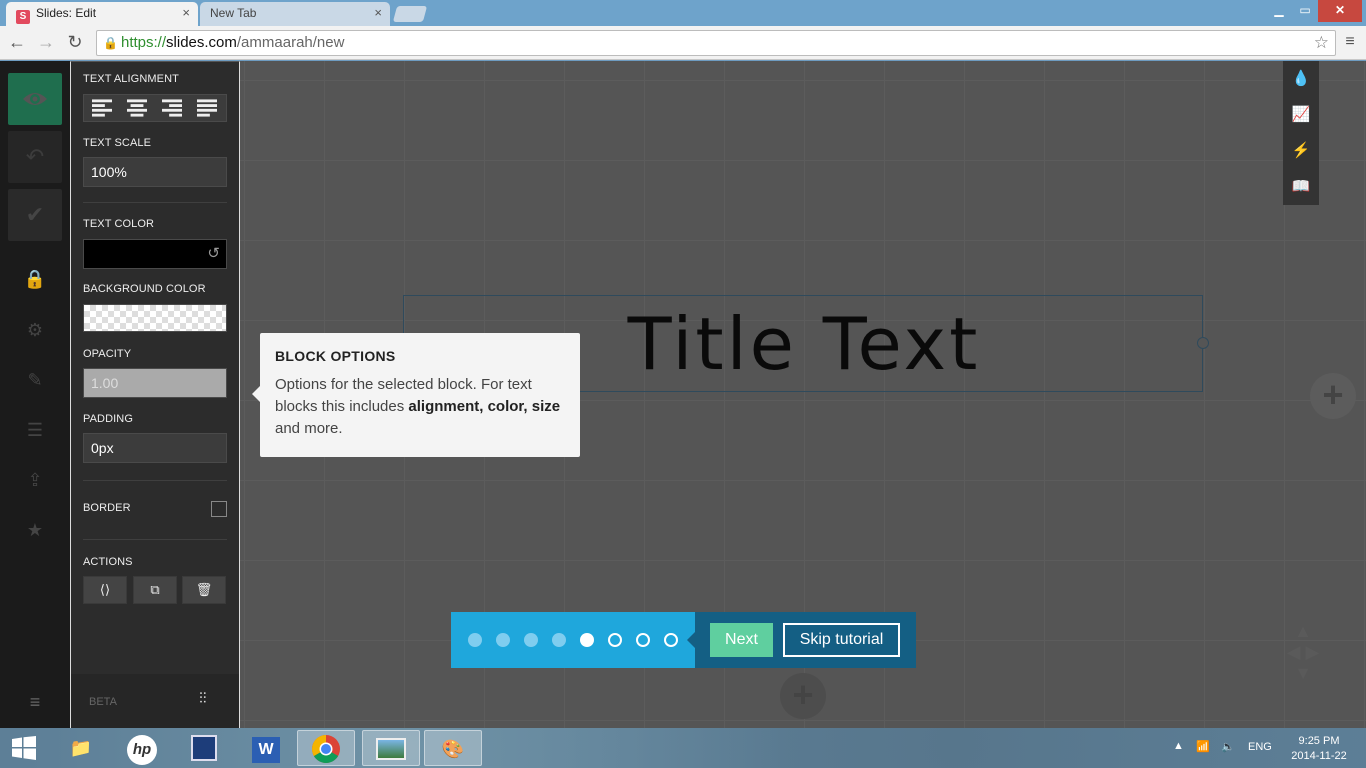 The width and height of the screenshot is (1366, 768). I want to click on beta-label: BETA, so click(103, 702).